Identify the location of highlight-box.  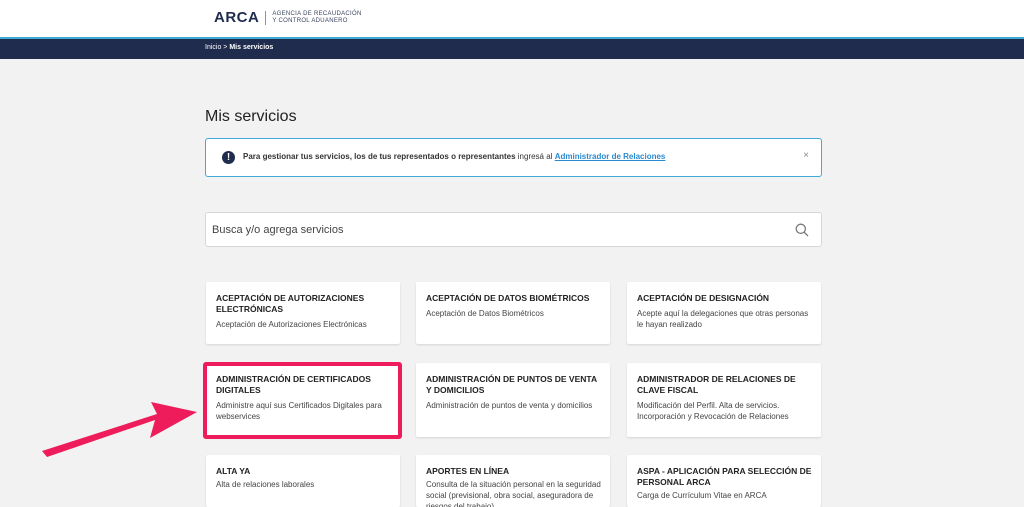
(302, 400).